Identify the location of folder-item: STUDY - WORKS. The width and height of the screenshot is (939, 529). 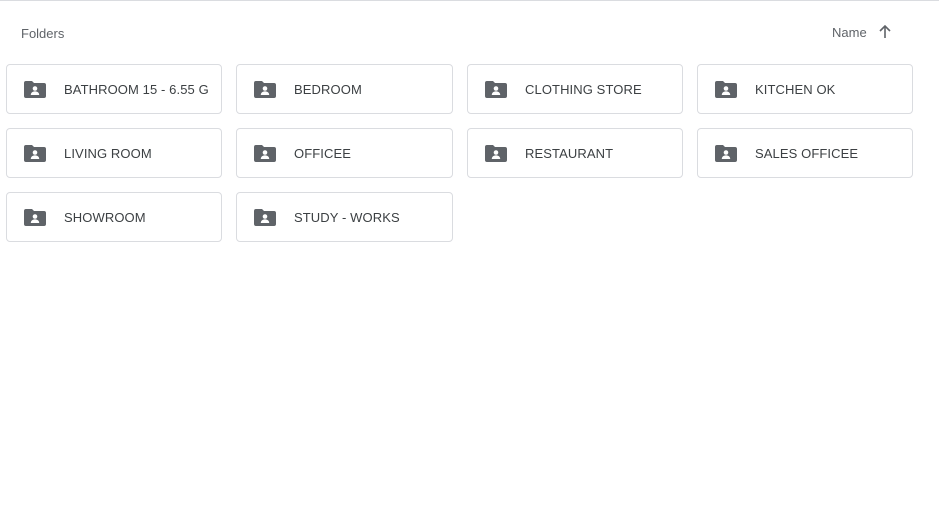
(344, 217).